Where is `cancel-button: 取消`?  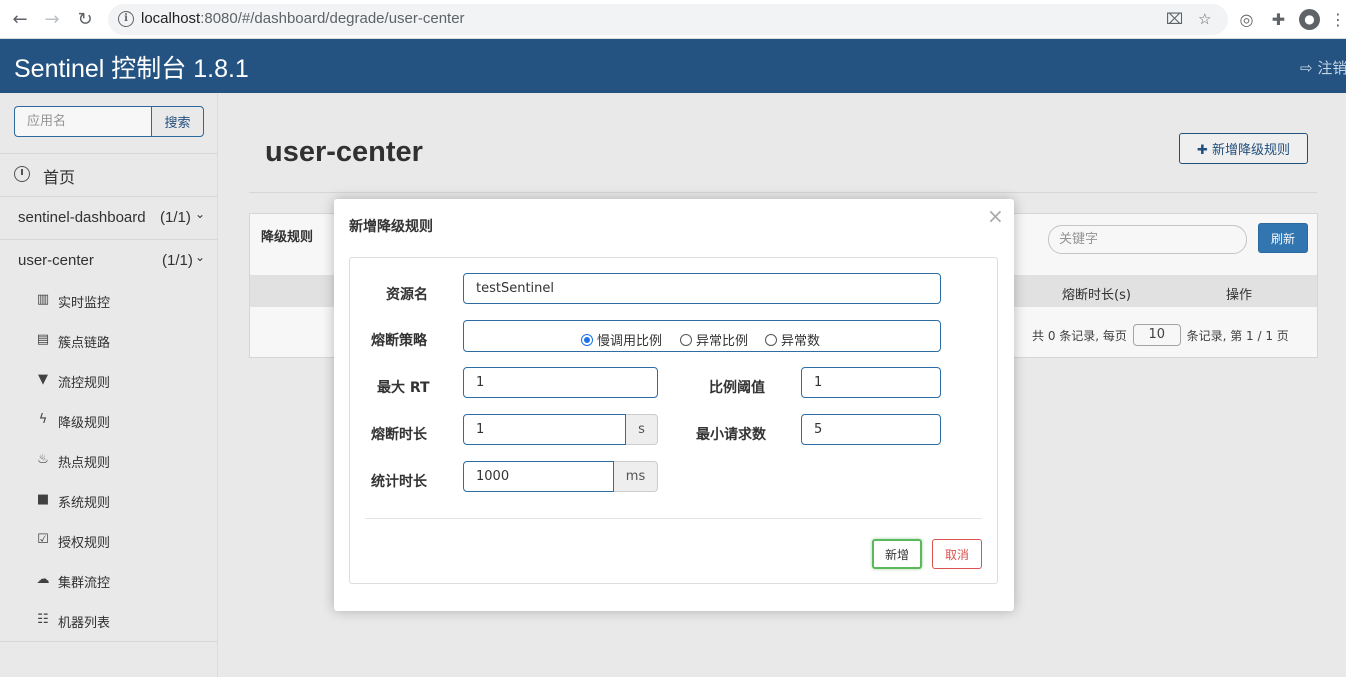
cancel-button: 取消 is located at coordinates (957, 554).